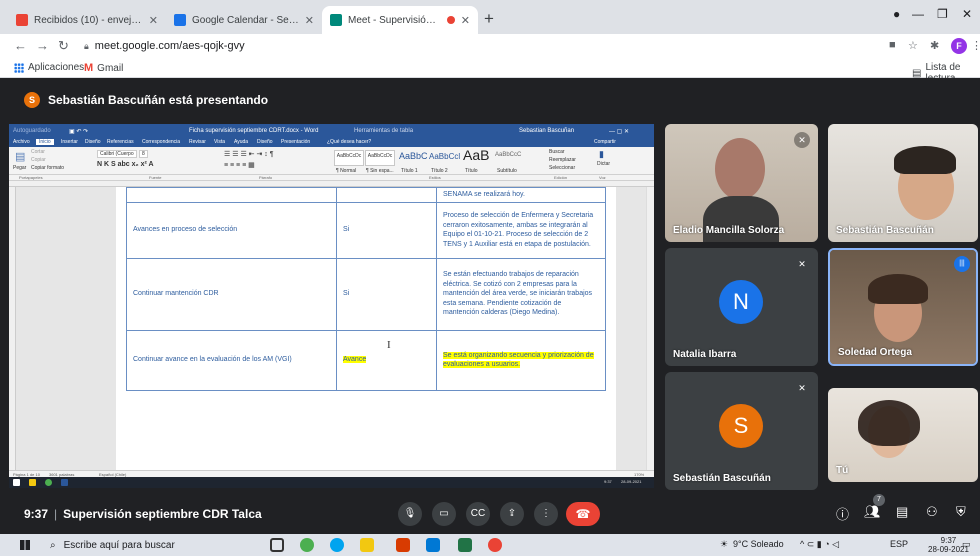 The image size is (980, 556). I want to click on file-explorer-icon, so click(367, 545).